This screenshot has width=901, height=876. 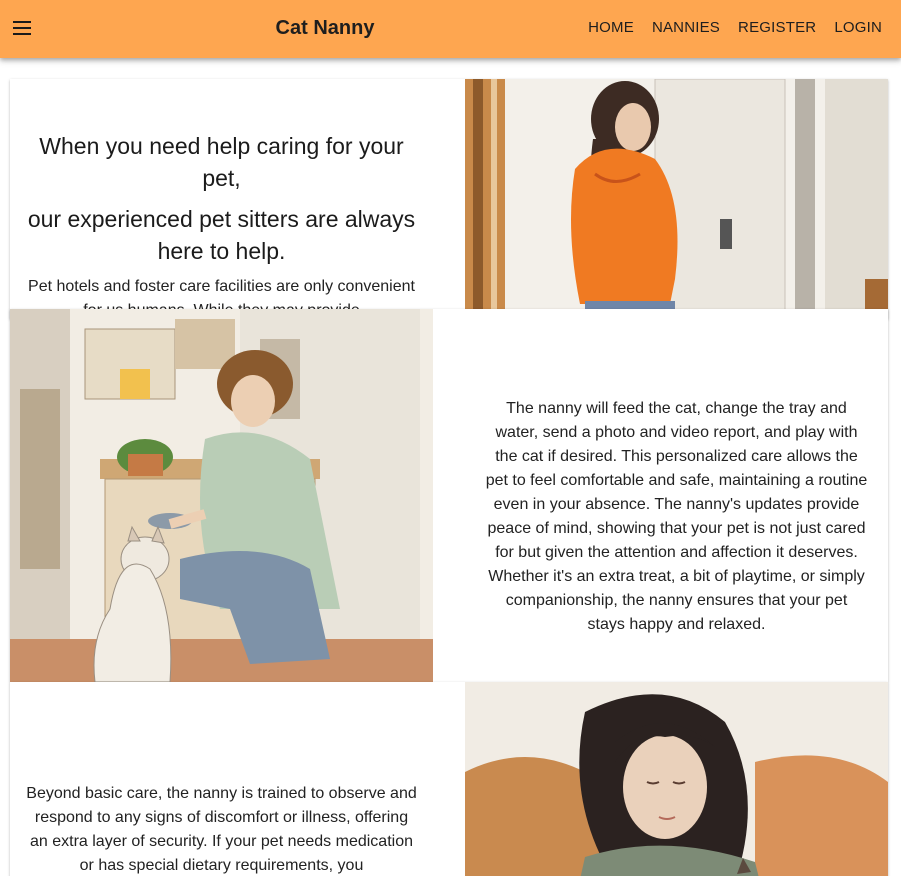 What do you see at coordinates (221, 162) in the screenshot?
I see `intro-heading-line1: When you need help caring for your pet,` at bounding box center [221, 162].